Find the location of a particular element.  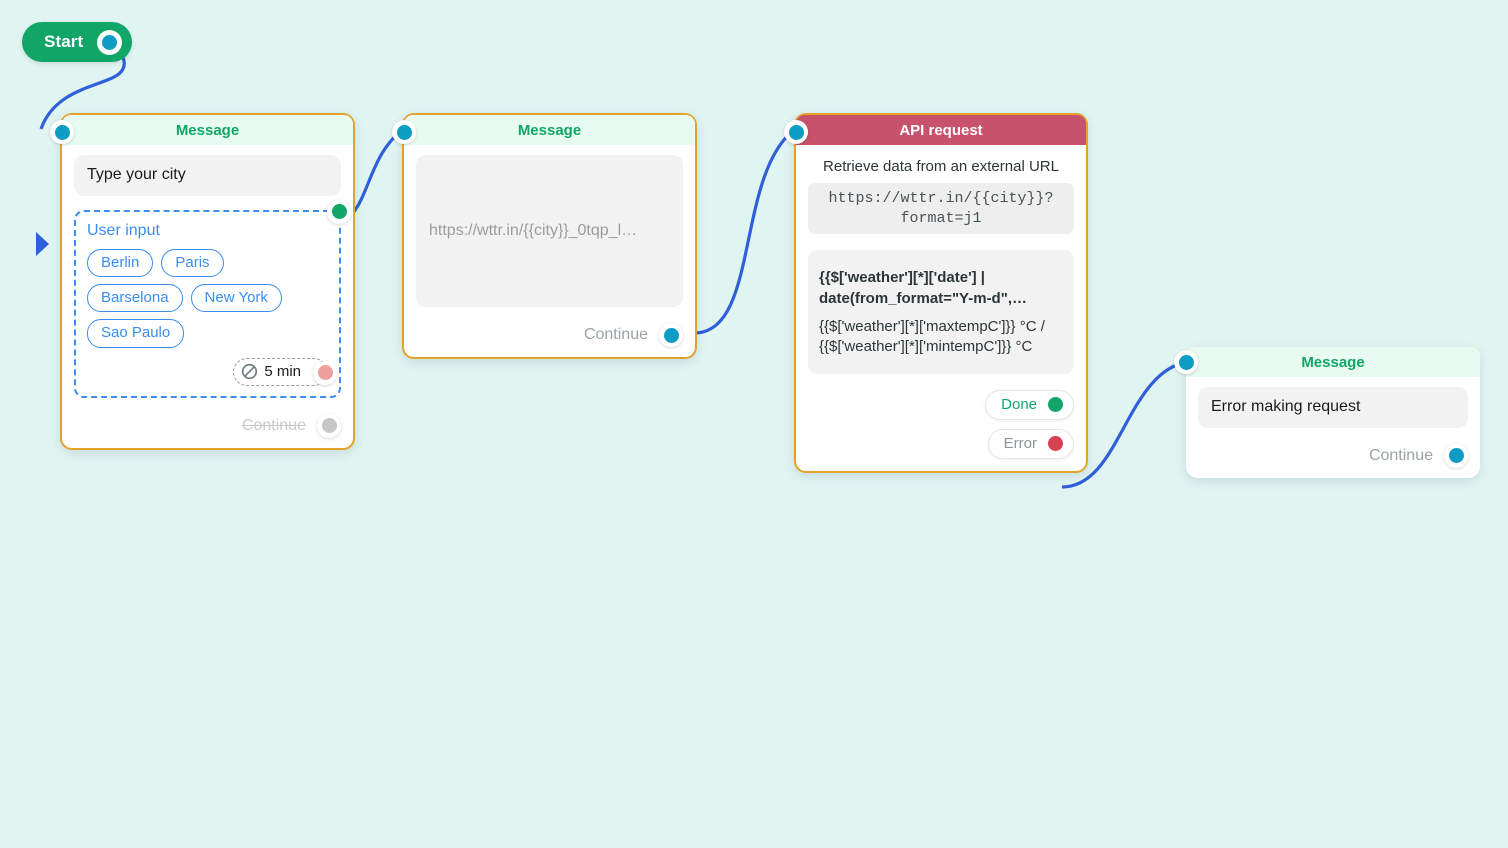

option-chip: Paris is located at coordinates (192, 263).